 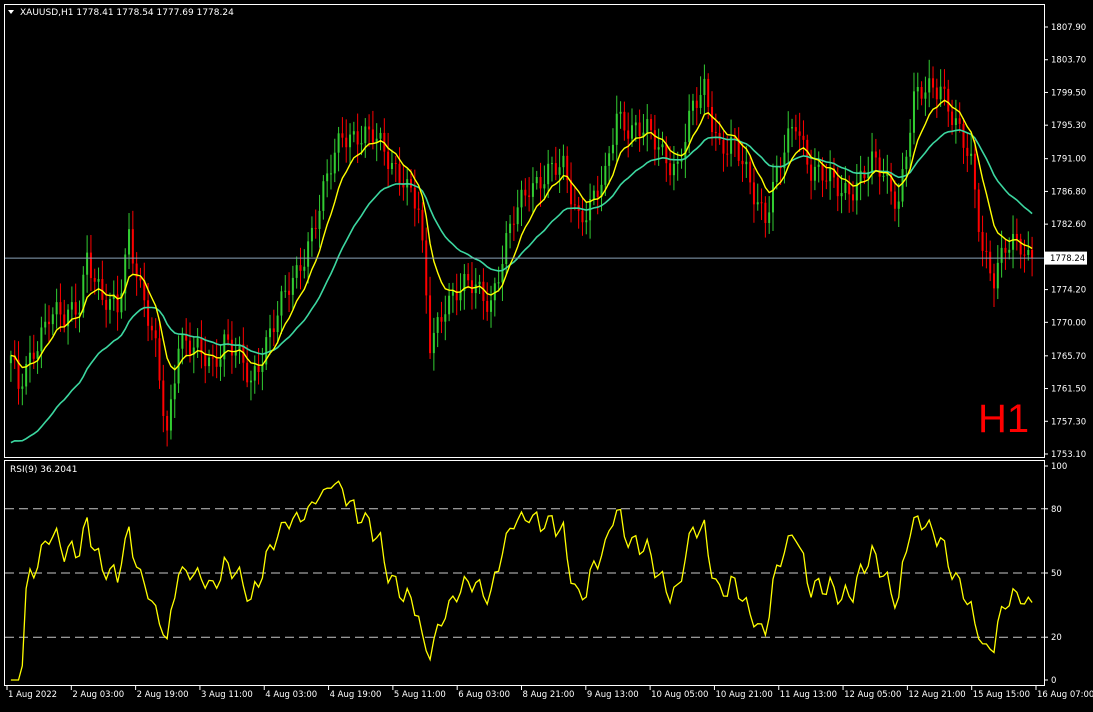 What do you see at coordinates (743, 695) in the screenshot?
I see `time-tick-label: 10 Aug 21:00` at bounding box center [743, 695].